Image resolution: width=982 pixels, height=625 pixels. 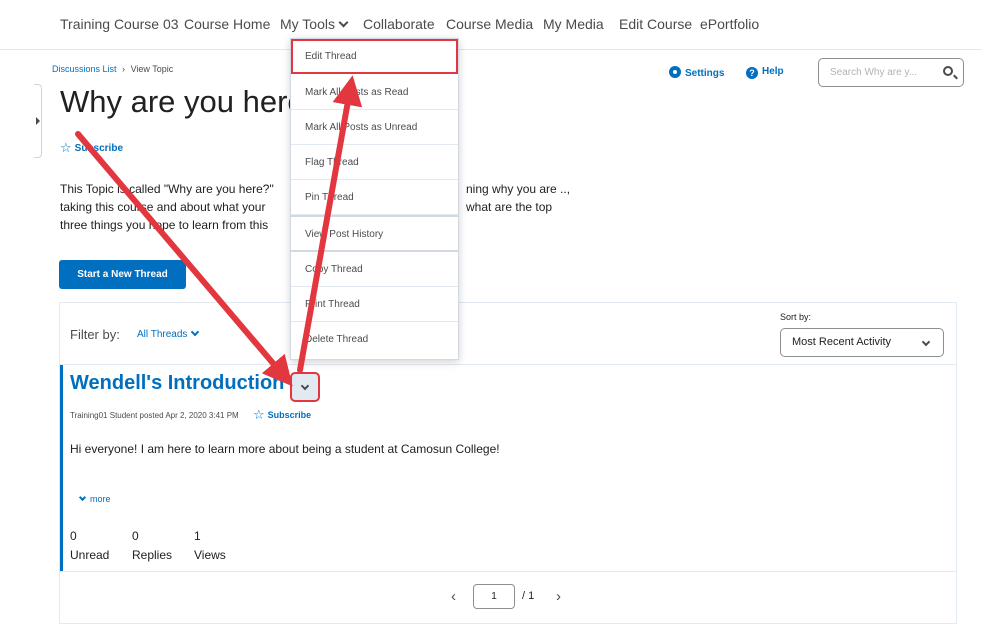 I want to click on sort-select: Most Recent Activity, so click(x=862, y=342).